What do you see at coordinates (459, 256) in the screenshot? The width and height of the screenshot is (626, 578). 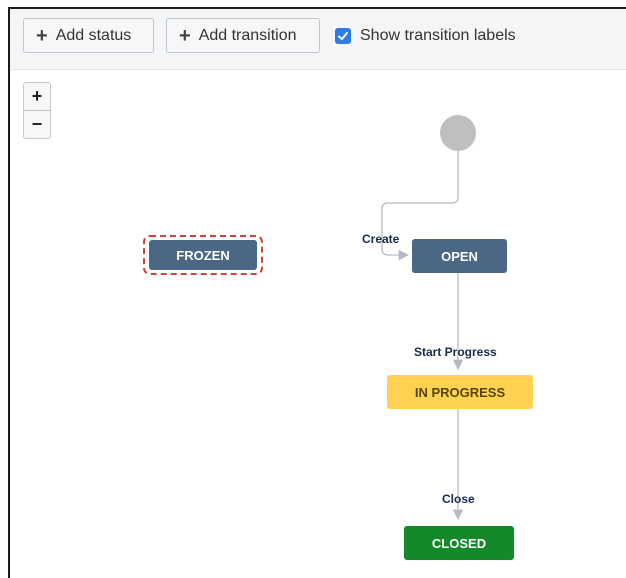 I see `status-open: OPEN` at bounding box center [459, 256].